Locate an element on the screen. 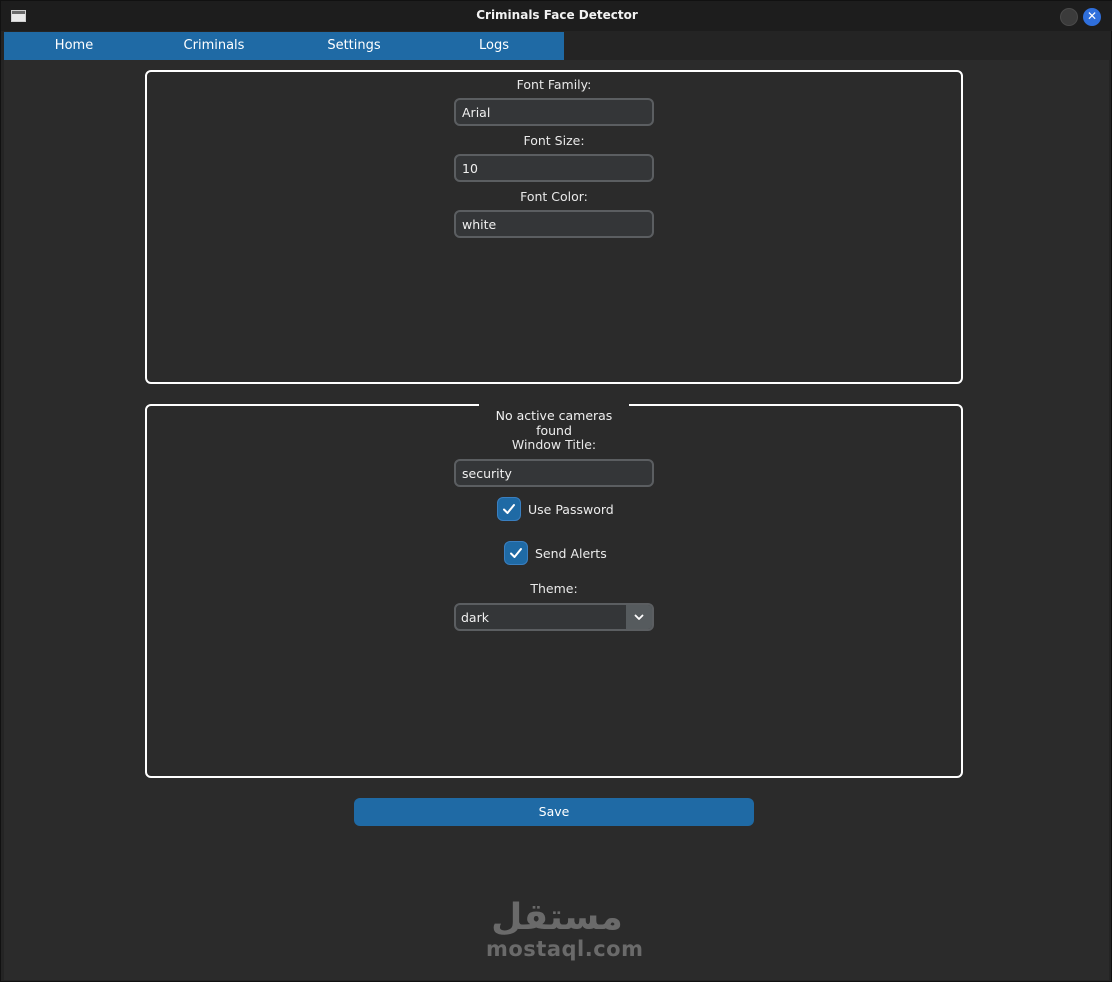 Image resolution: width=1112 pixels, height=982 pixels. font-color-label: Font Color: is located at coordinates (554, 196).